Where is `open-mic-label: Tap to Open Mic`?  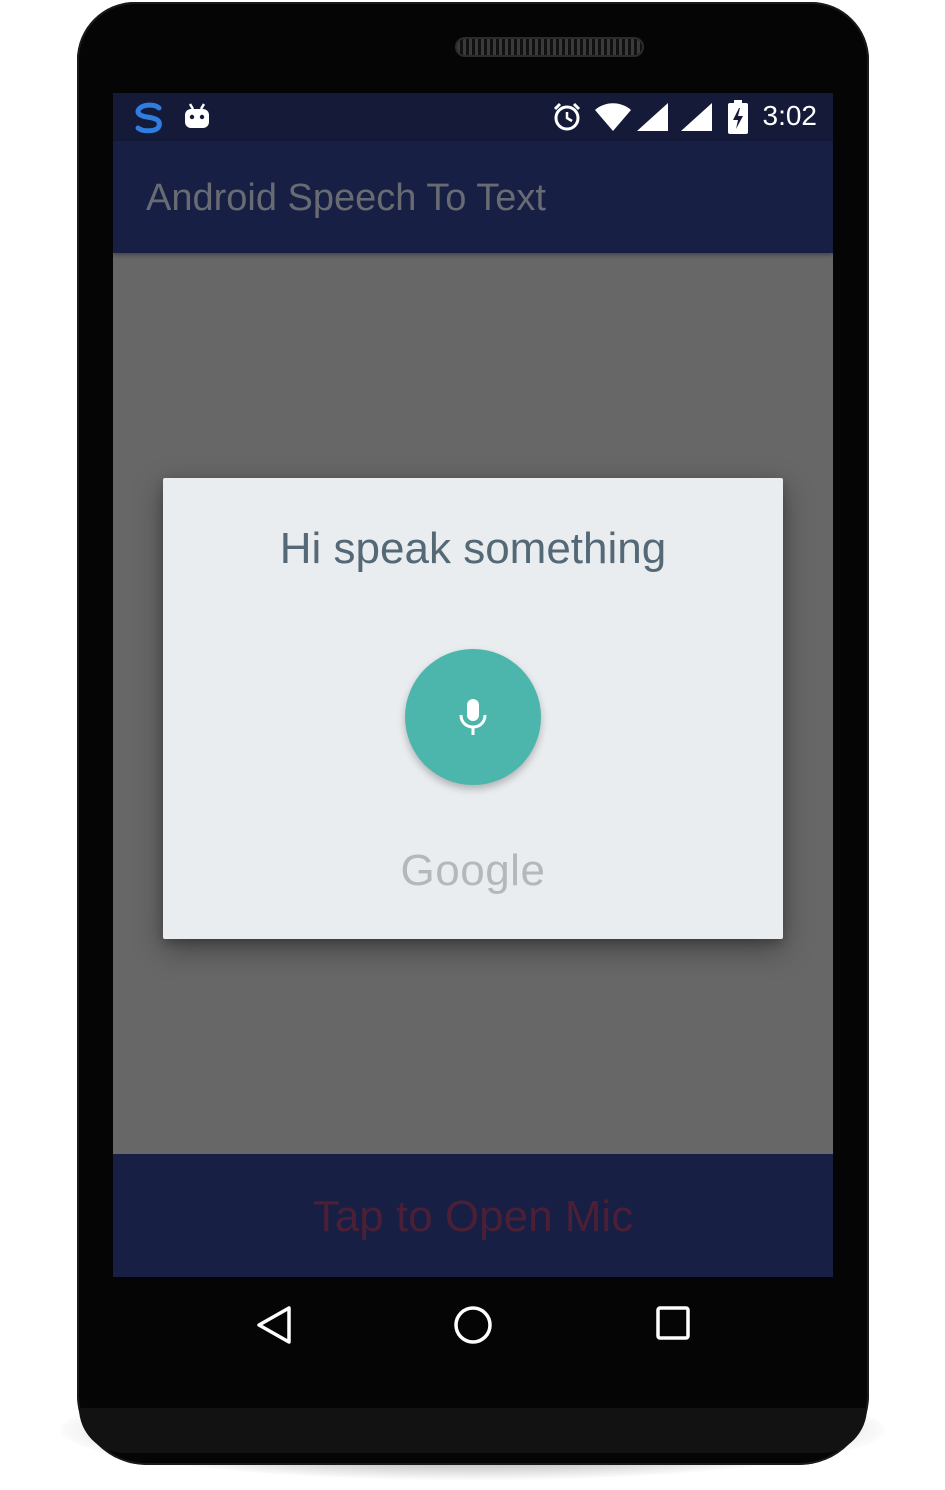
open-mic-label: Tap to Open Mic is located at coordinates (473, 1216).